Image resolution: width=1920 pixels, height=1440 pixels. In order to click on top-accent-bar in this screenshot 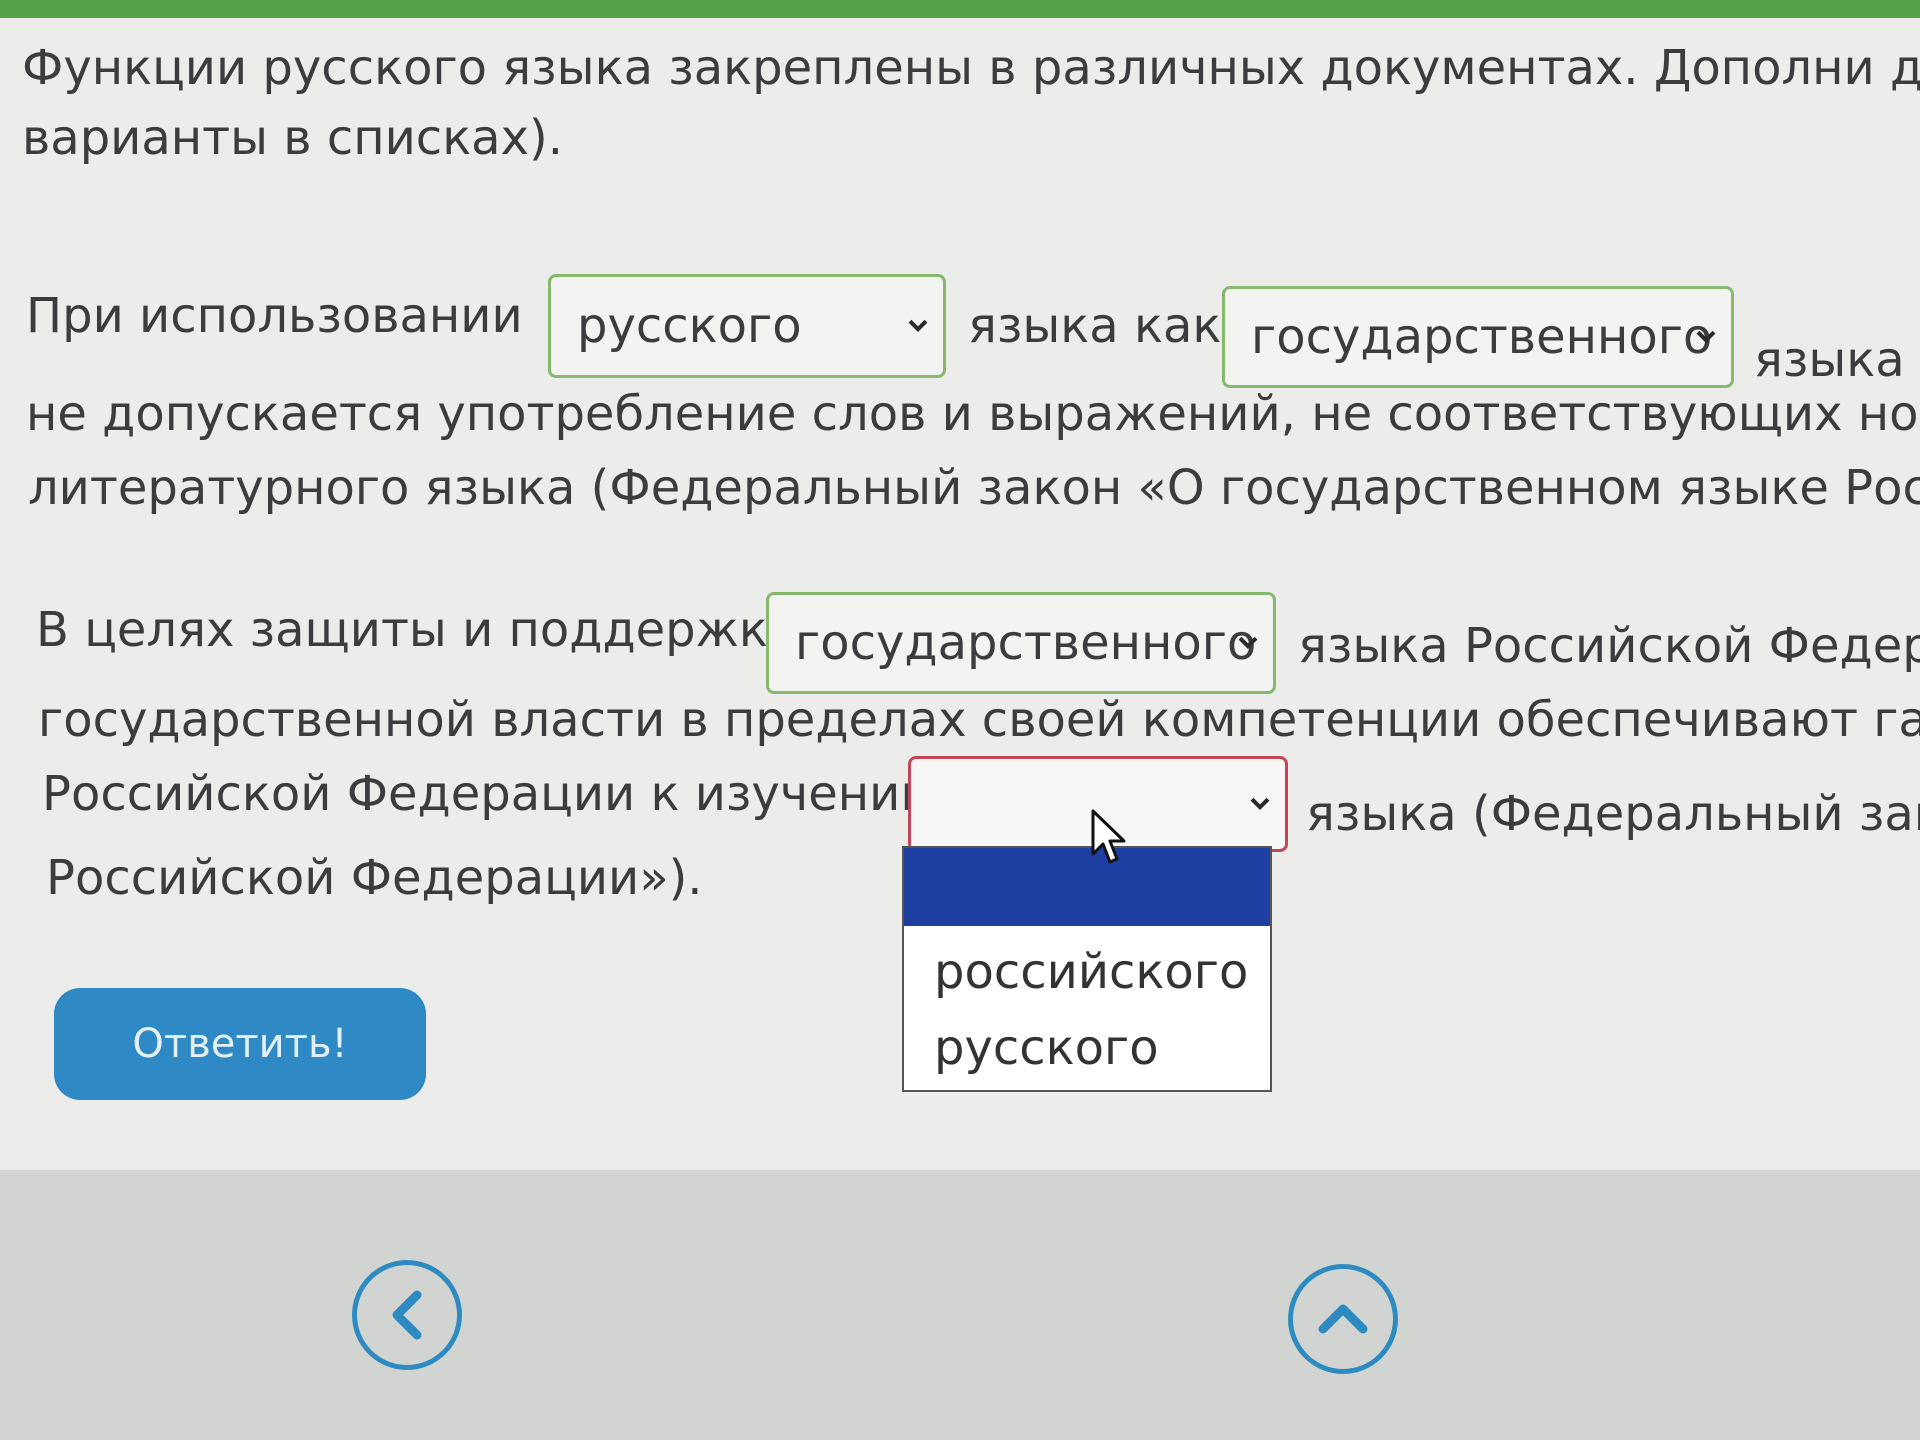, I will do `click(960, 9)`.